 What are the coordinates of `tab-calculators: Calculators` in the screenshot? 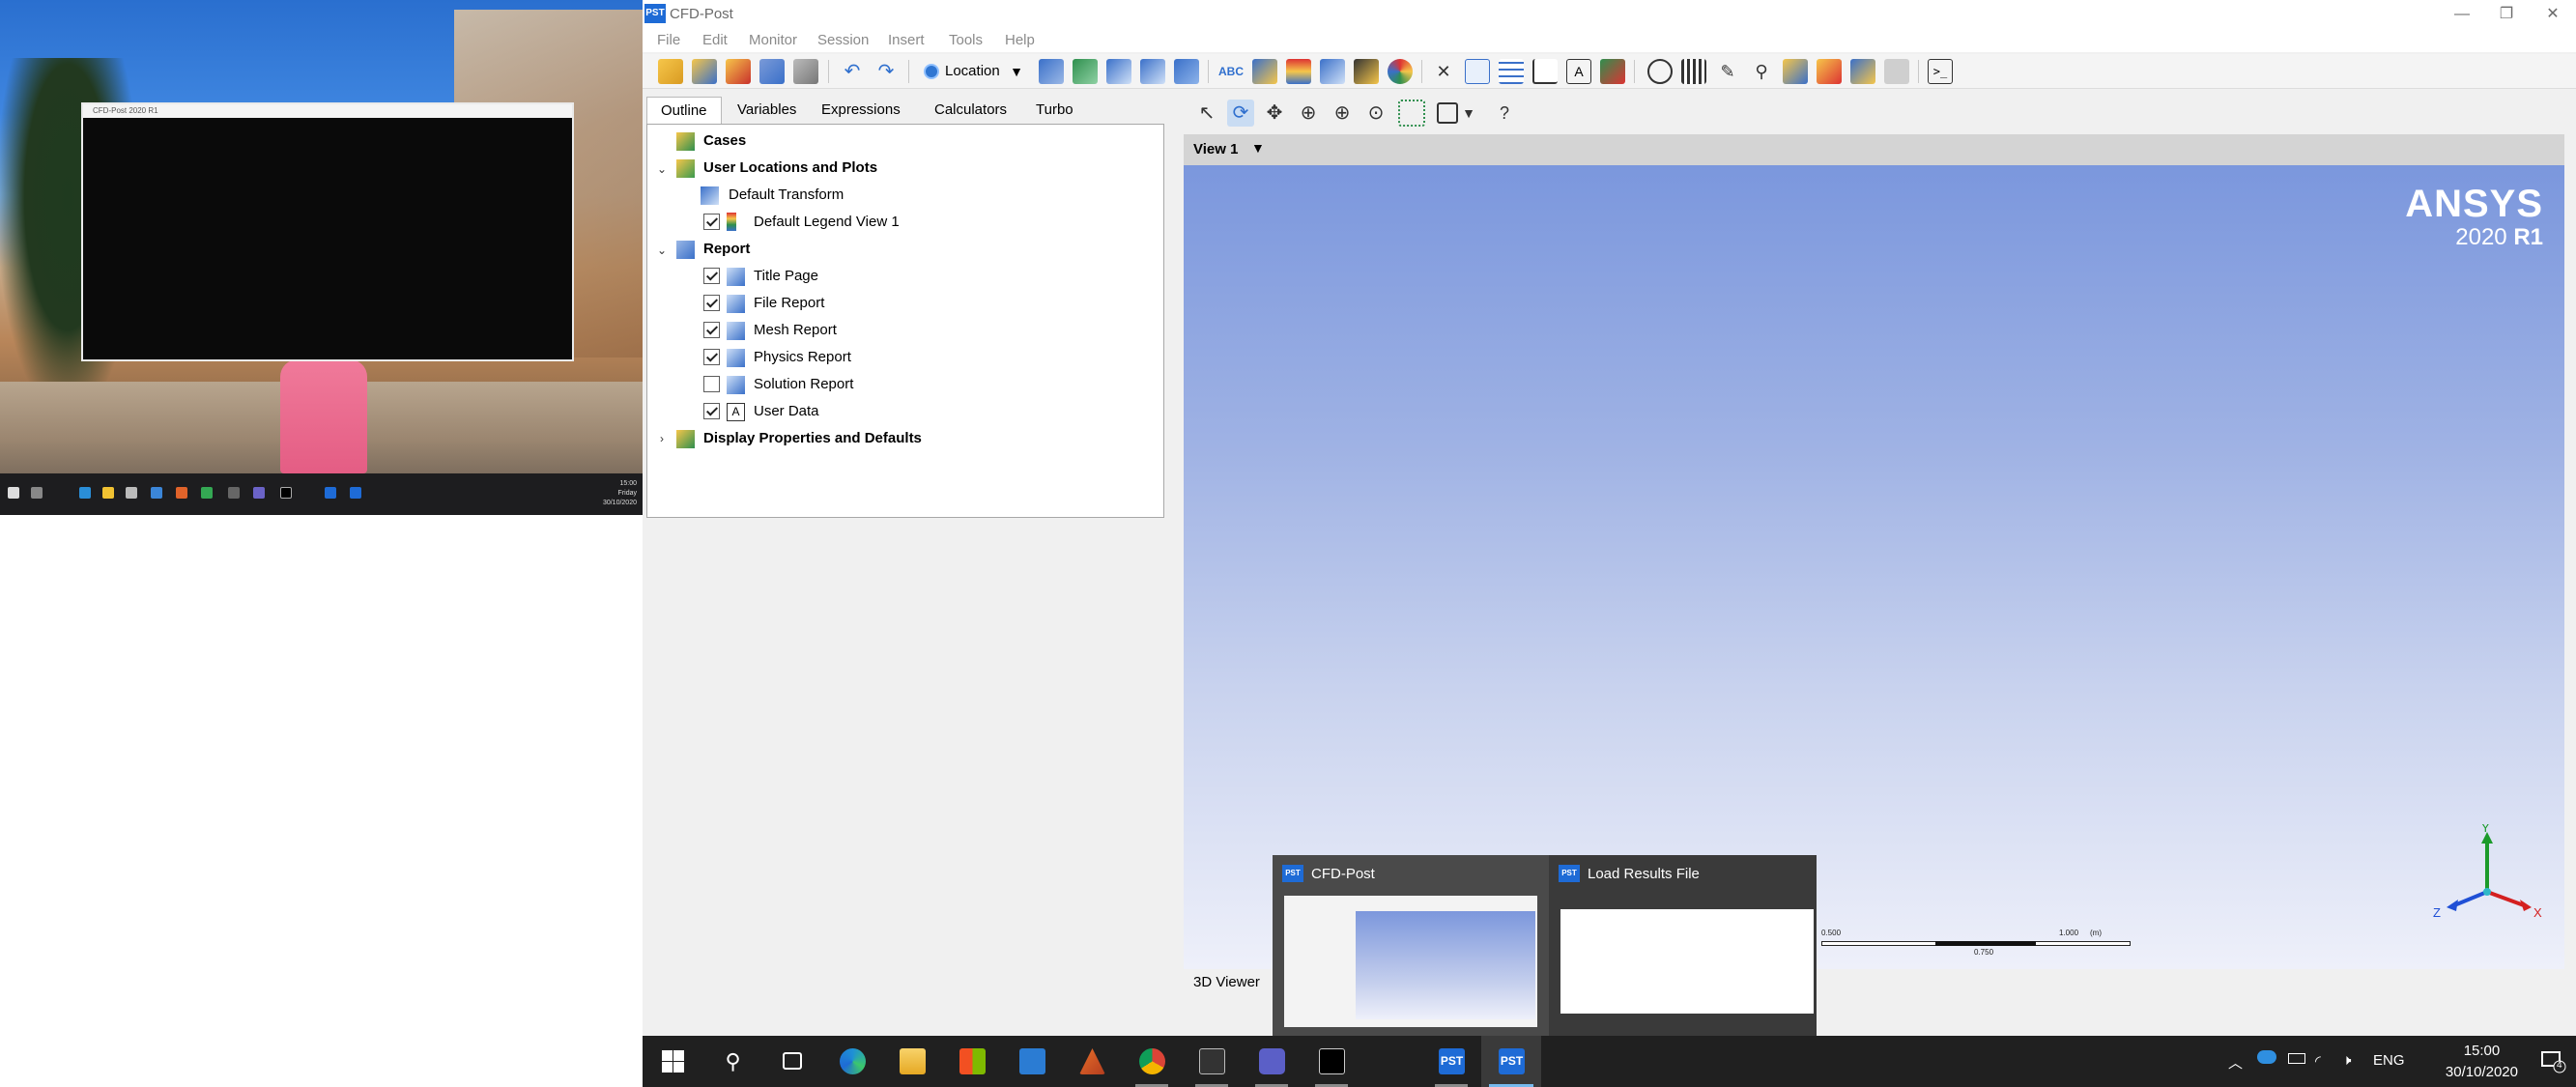 It's located at (971, 111).